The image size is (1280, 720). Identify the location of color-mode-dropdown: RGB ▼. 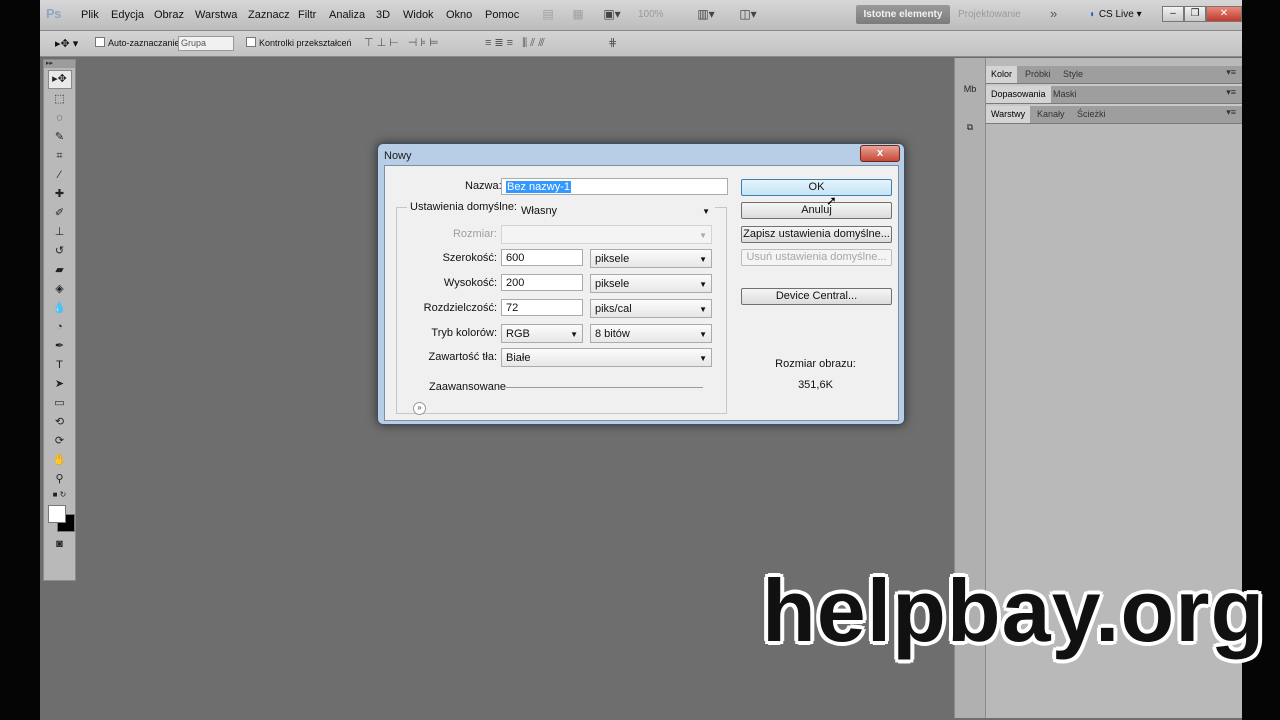
(542, 333).